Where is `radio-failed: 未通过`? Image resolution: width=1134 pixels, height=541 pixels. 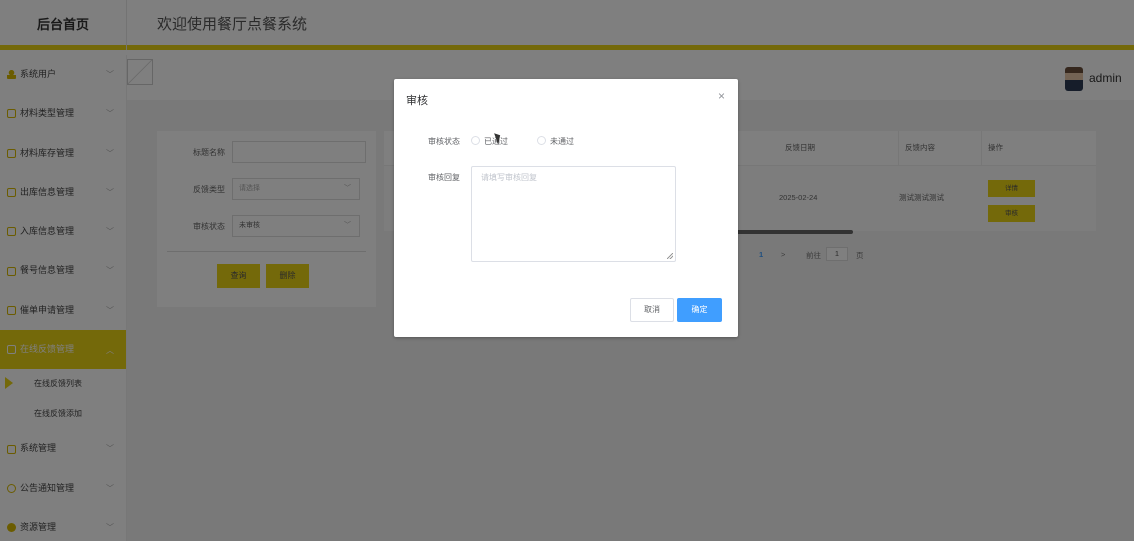
radio-failed: 未通过 is located at coordinates (555, 141).